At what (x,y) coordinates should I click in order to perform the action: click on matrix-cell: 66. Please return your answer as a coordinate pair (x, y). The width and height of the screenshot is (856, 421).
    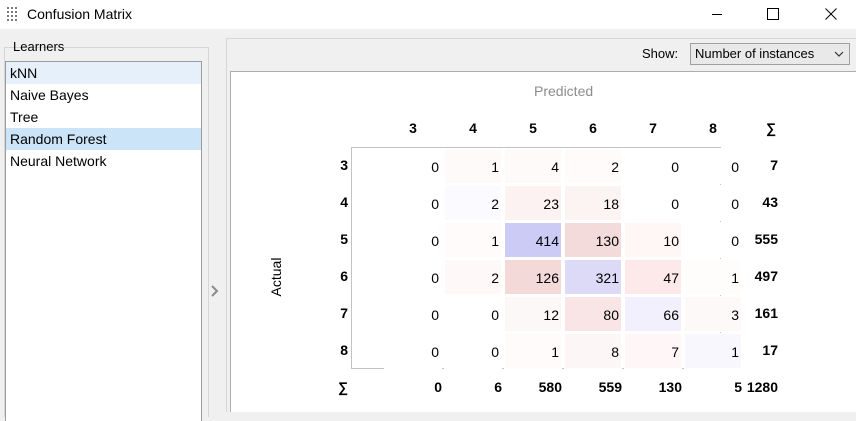
    Looking at the image, I should click on (653, 314).